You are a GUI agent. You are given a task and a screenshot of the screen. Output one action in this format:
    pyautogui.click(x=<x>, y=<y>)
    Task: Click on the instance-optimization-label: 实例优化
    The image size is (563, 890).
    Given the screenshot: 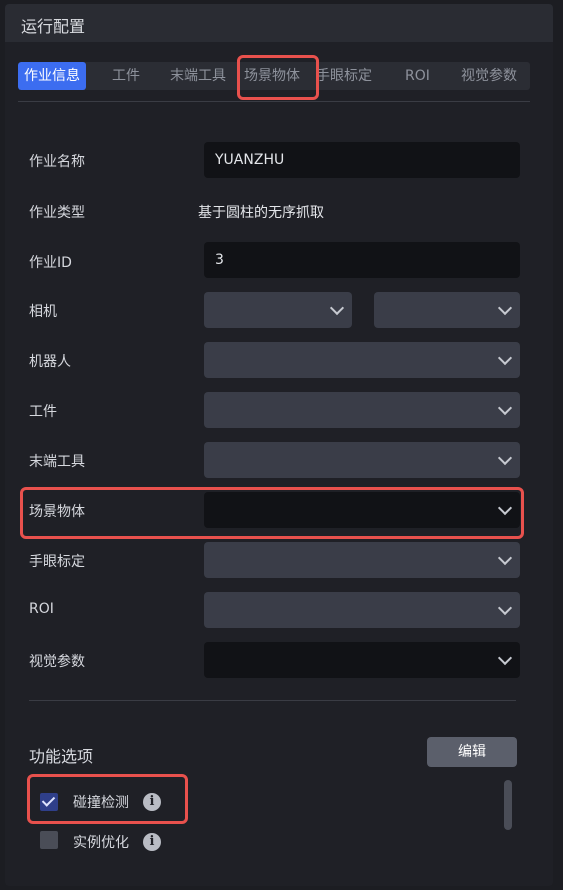 What is the action you would take?
    pyautogui.click(x=101, y=843)
    